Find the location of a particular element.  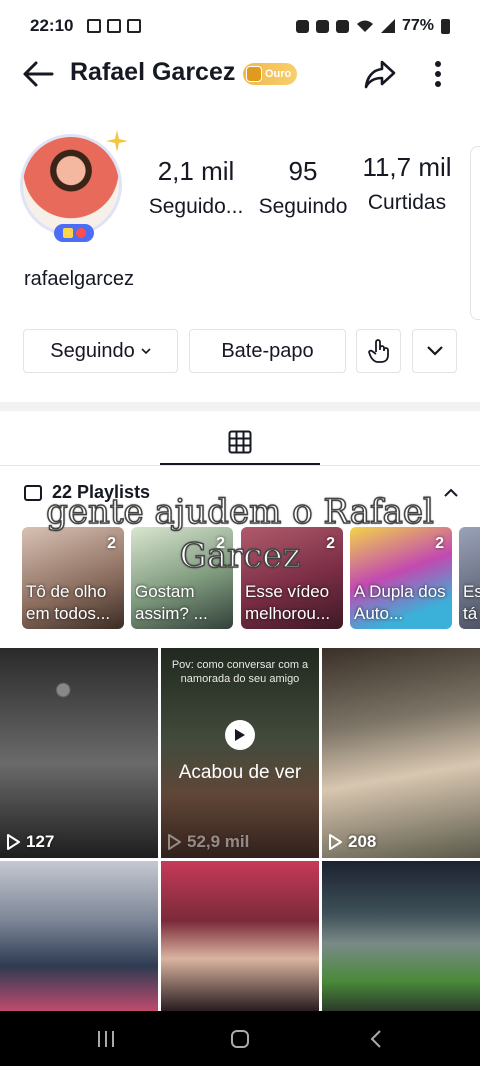

badge-icon is located at coordinates (254, 74).